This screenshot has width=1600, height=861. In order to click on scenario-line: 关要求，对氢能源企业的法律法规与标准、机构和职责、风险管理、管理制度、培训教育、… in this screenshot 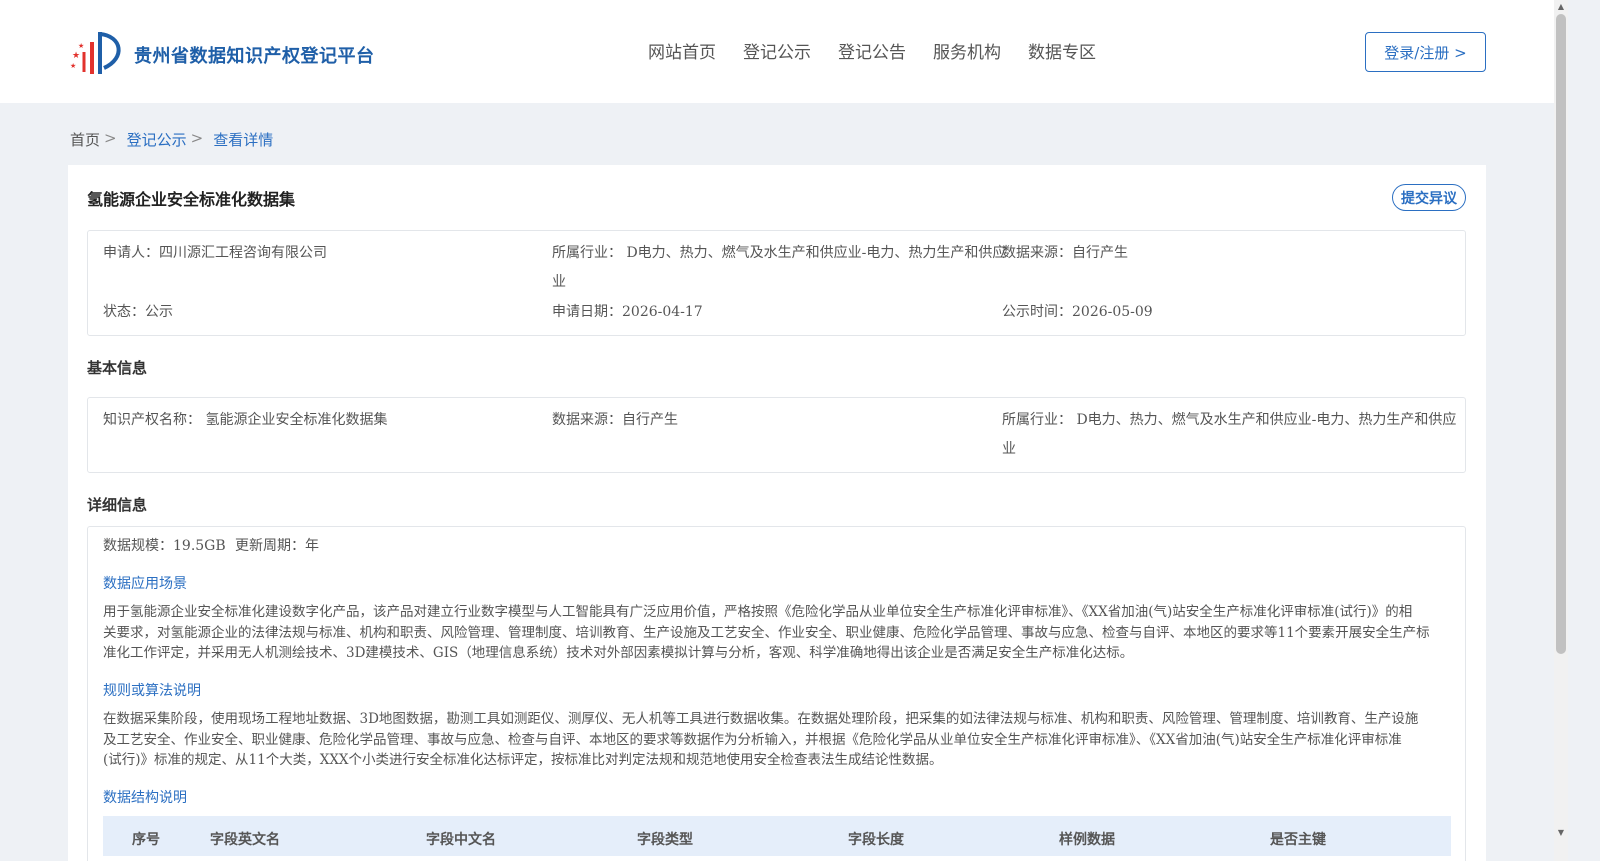, I will do `click(766, 632)`.